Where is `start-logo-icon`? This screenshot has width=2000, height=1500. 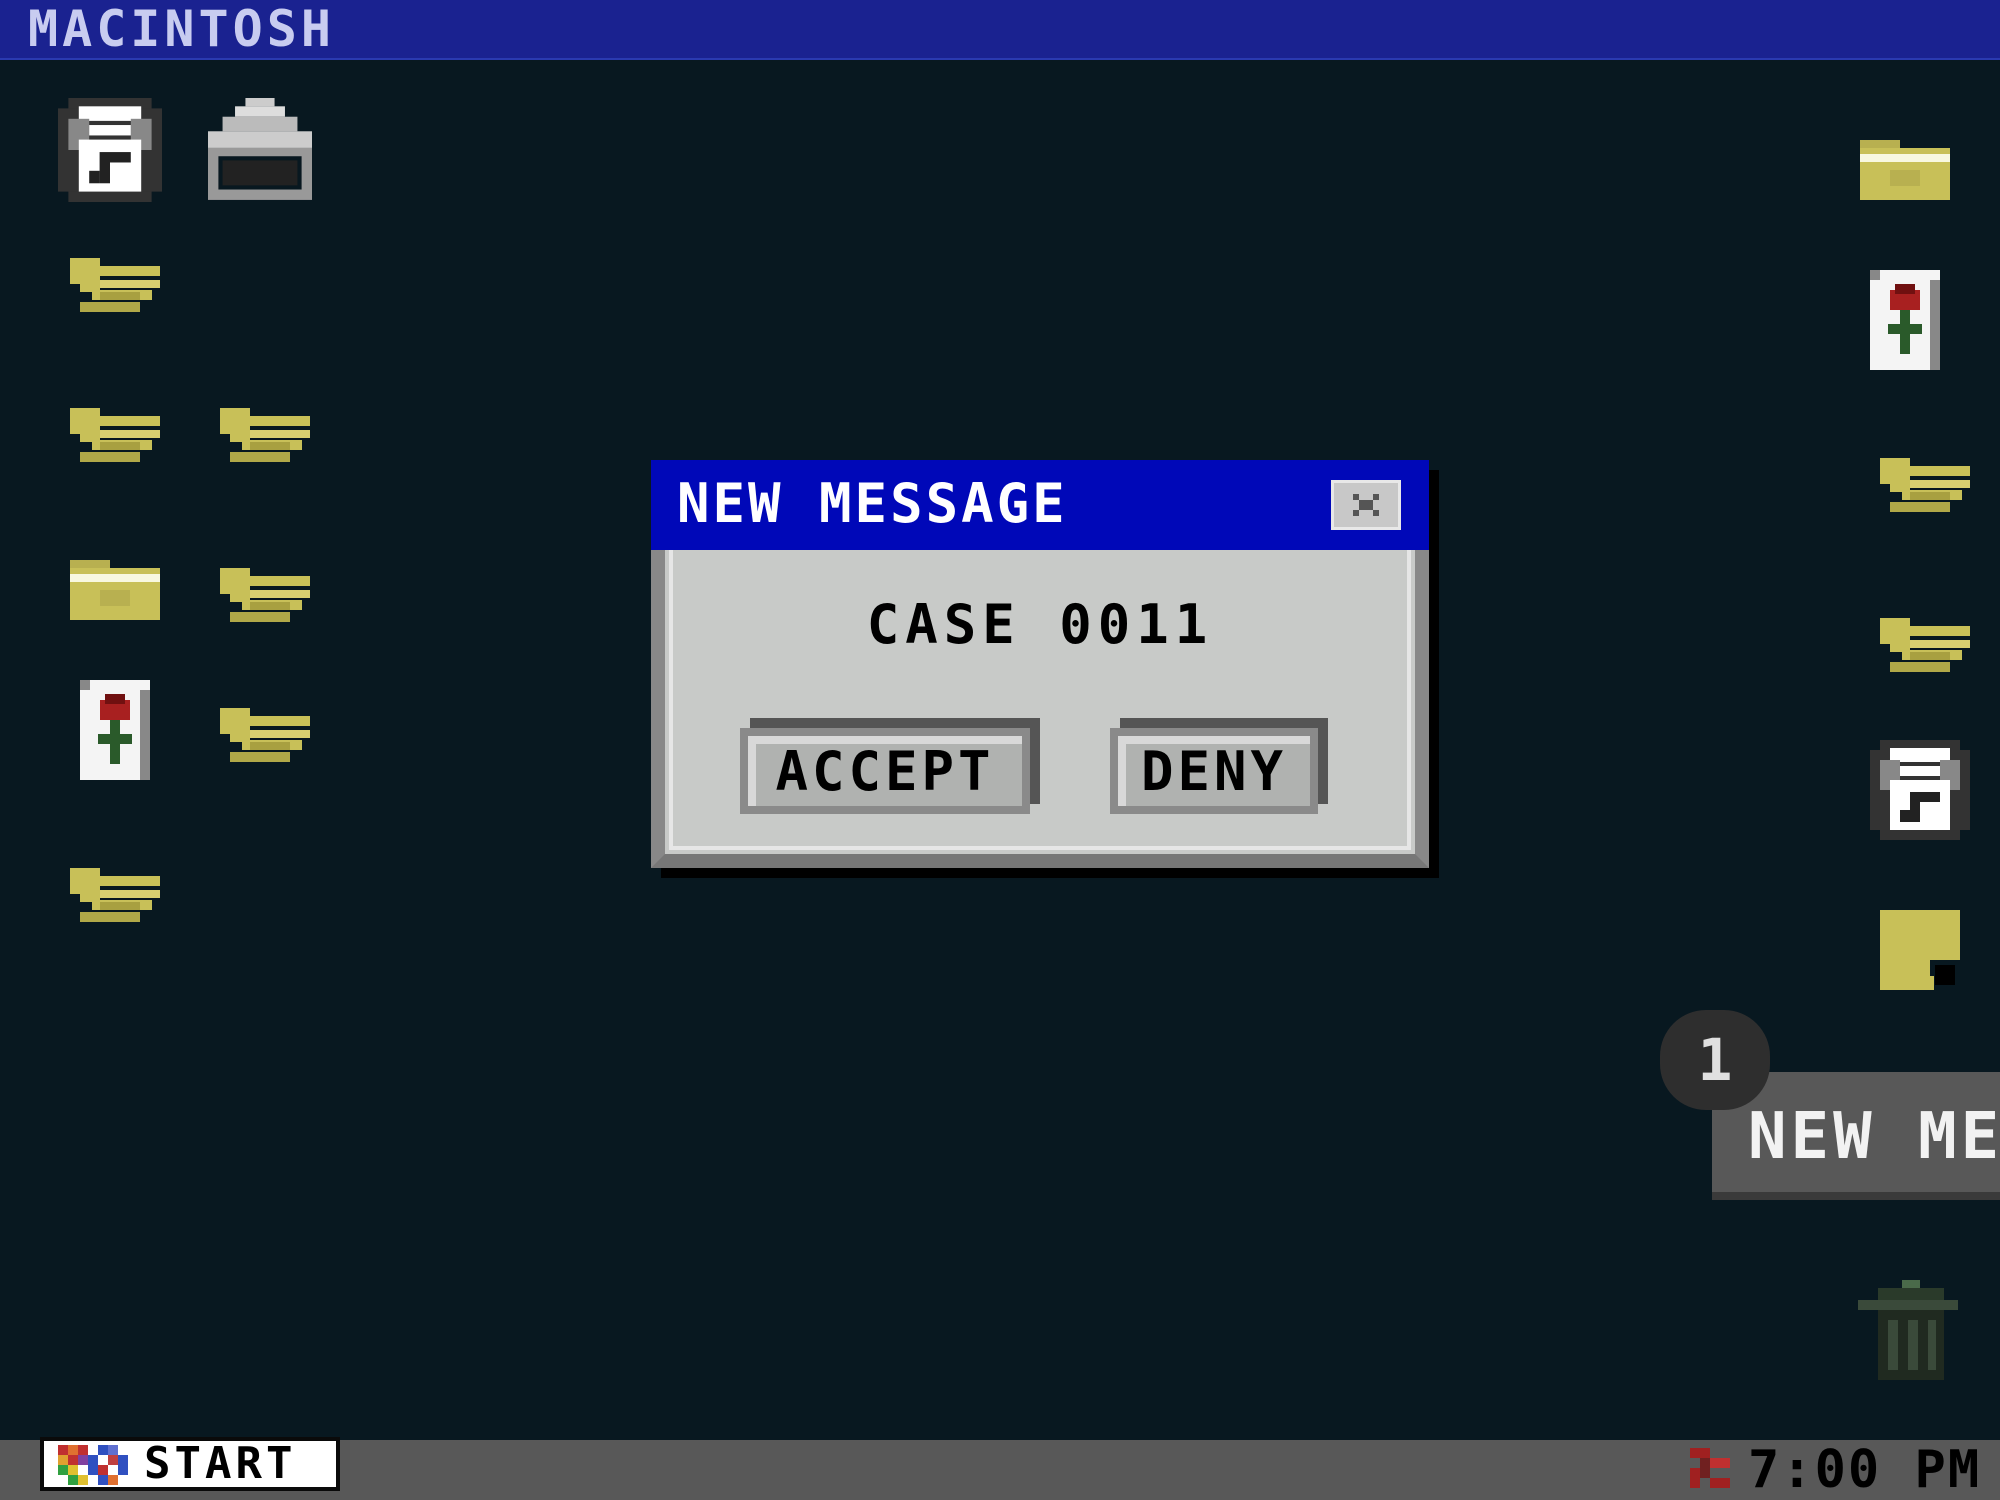
start-logo-icon is located at coordinates (93, 1465).